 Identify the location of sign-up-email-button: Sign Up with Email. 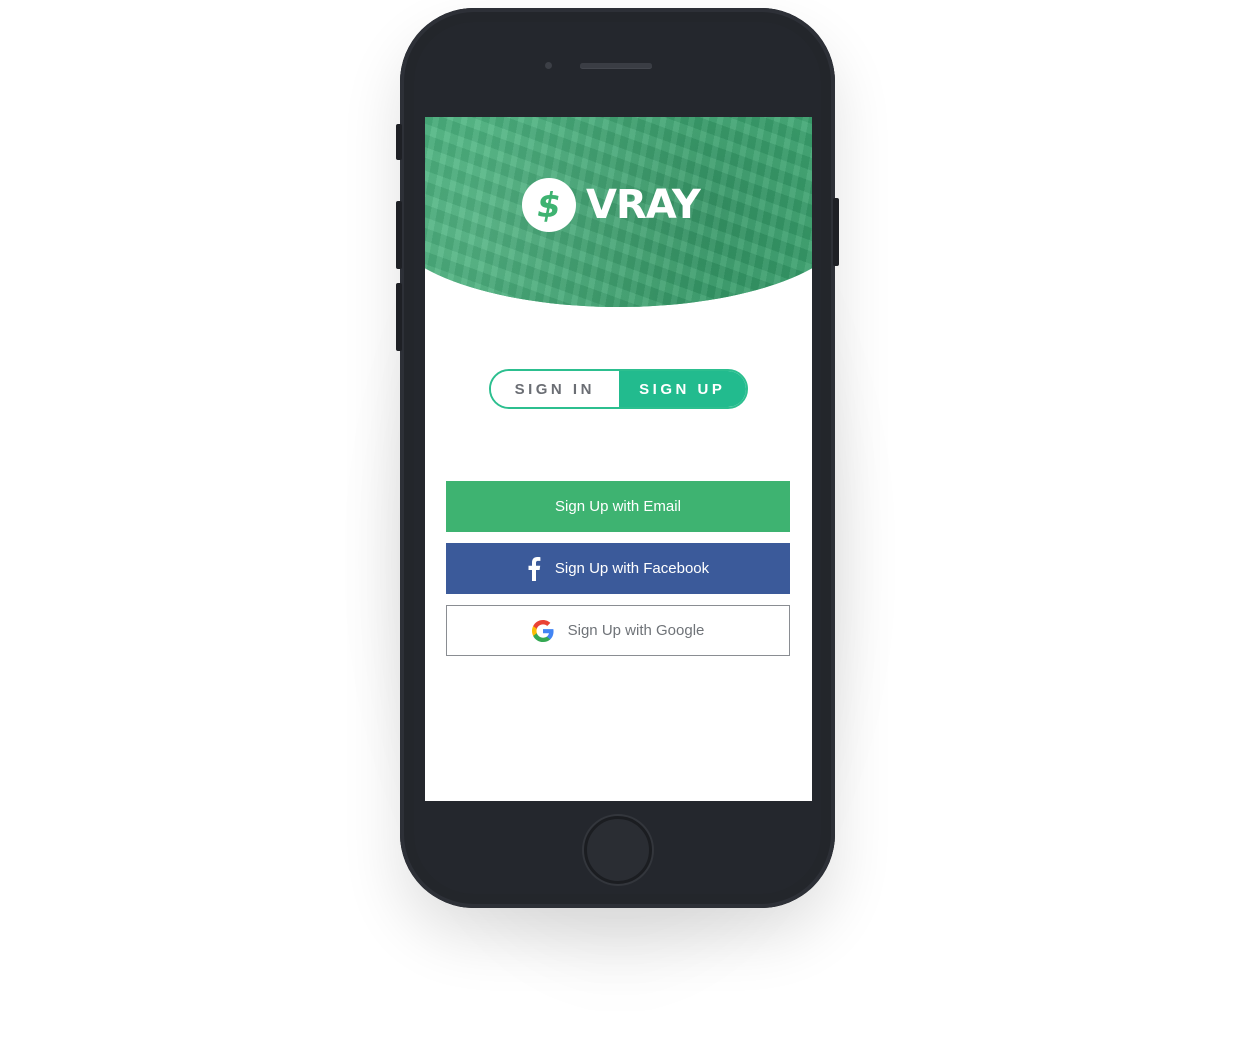
(618, 506).